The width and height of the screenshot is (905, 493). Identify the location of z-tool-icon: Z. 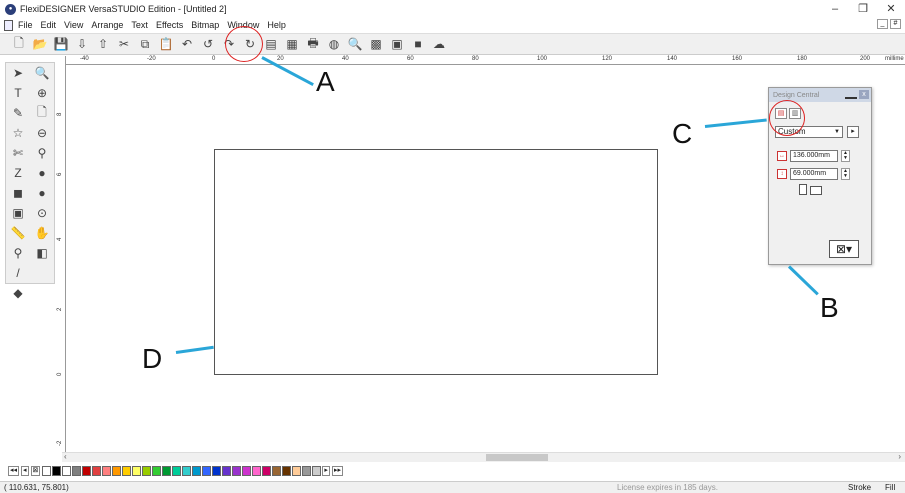
(18, 173).